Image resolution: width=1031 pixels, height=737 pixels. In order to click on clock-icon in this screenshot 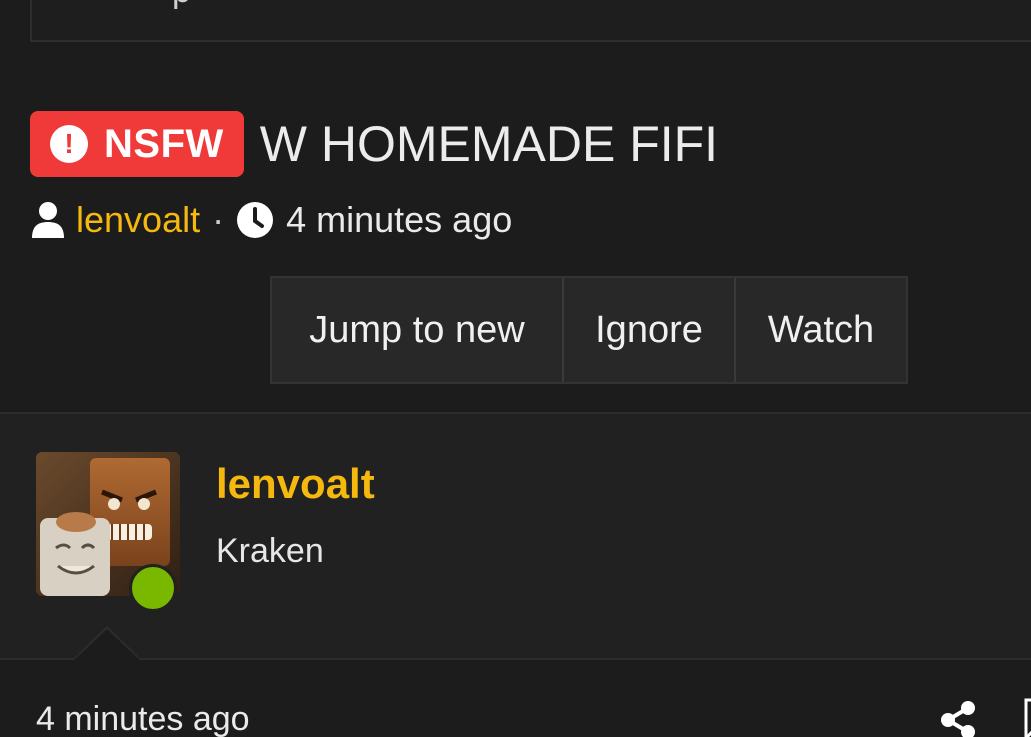, I will do `click(255, 220)`.